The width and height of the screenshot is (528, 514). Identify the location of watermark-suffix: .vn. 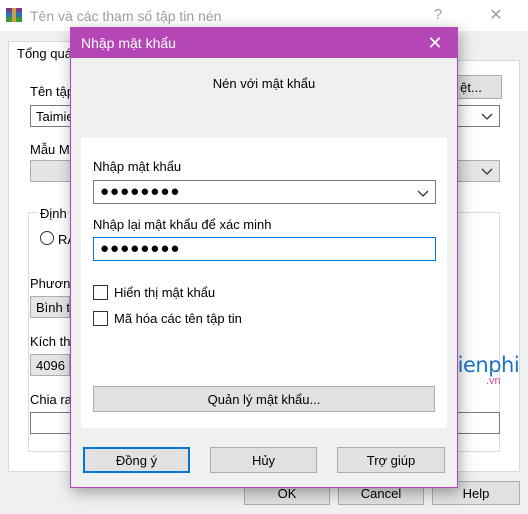
(493, 381).